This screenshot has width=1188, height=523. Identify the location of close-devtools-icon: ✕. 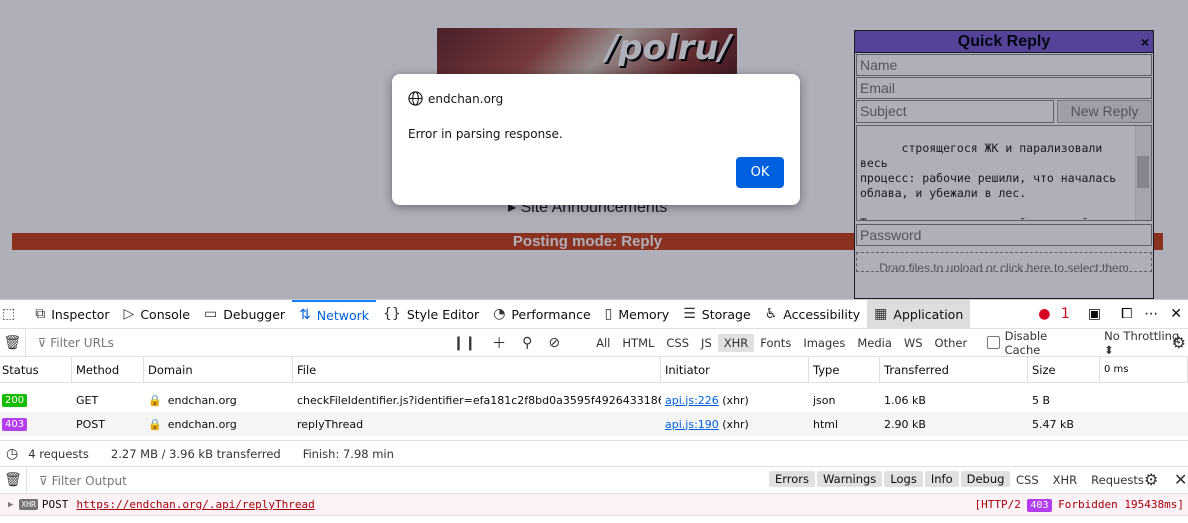
(1176, 314).